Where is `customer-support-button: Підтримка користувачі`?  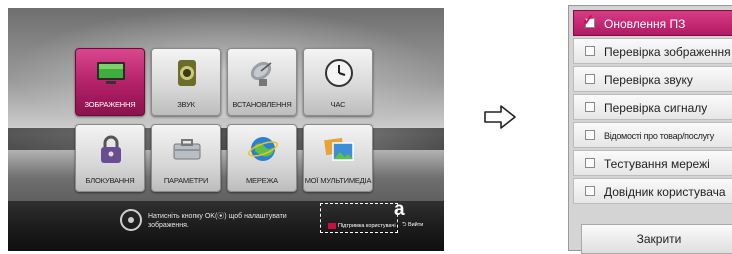 customer-support-button: Підтримка користувачі is located at coordinates (362, 225).